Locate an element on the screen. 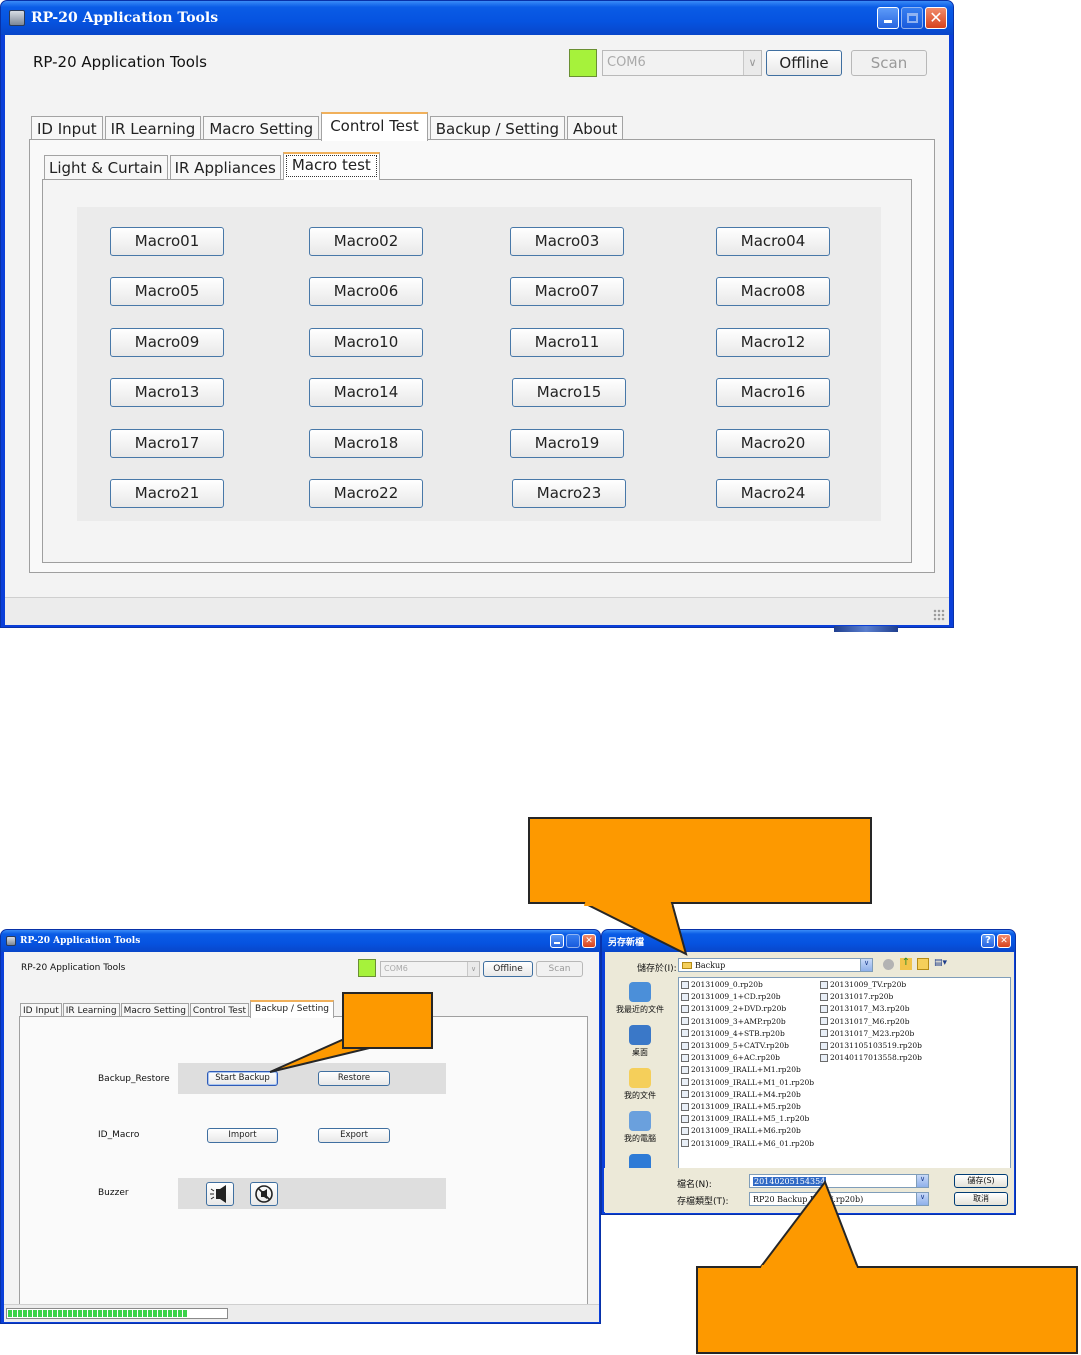 The width and height of the screenshot is (1081, 1355). macro-button-macro03: Macro03 is located at coordinates (567, 241).